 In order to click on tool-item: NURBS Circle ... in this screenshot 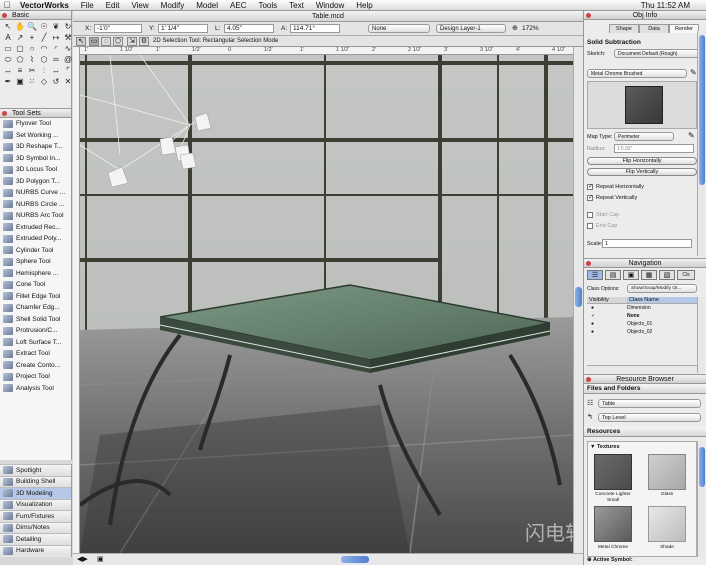, I will do `click(35, 205)`.